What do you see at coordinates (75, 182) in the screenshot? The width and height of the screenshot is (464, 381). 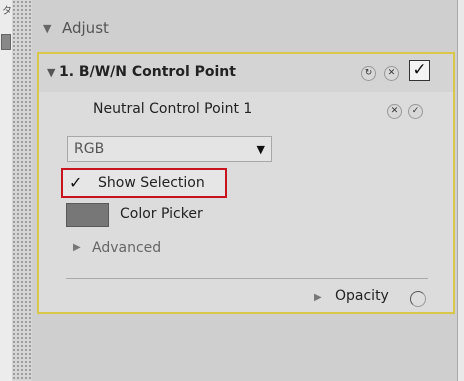 I see `check-icon: ✓` at bounding box center [75, 182].